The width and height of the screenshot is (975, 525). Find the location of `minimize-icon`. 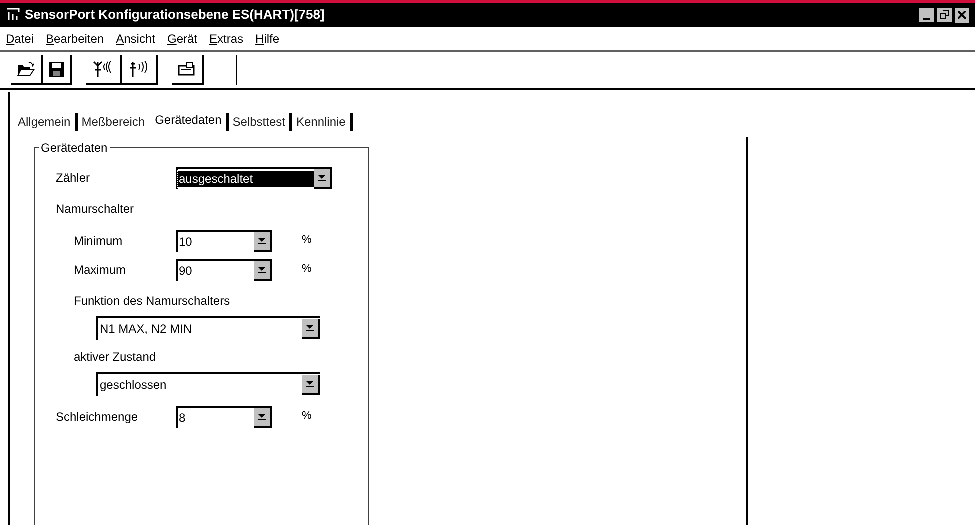

minimize-icon is located at coordinates (926, 19).